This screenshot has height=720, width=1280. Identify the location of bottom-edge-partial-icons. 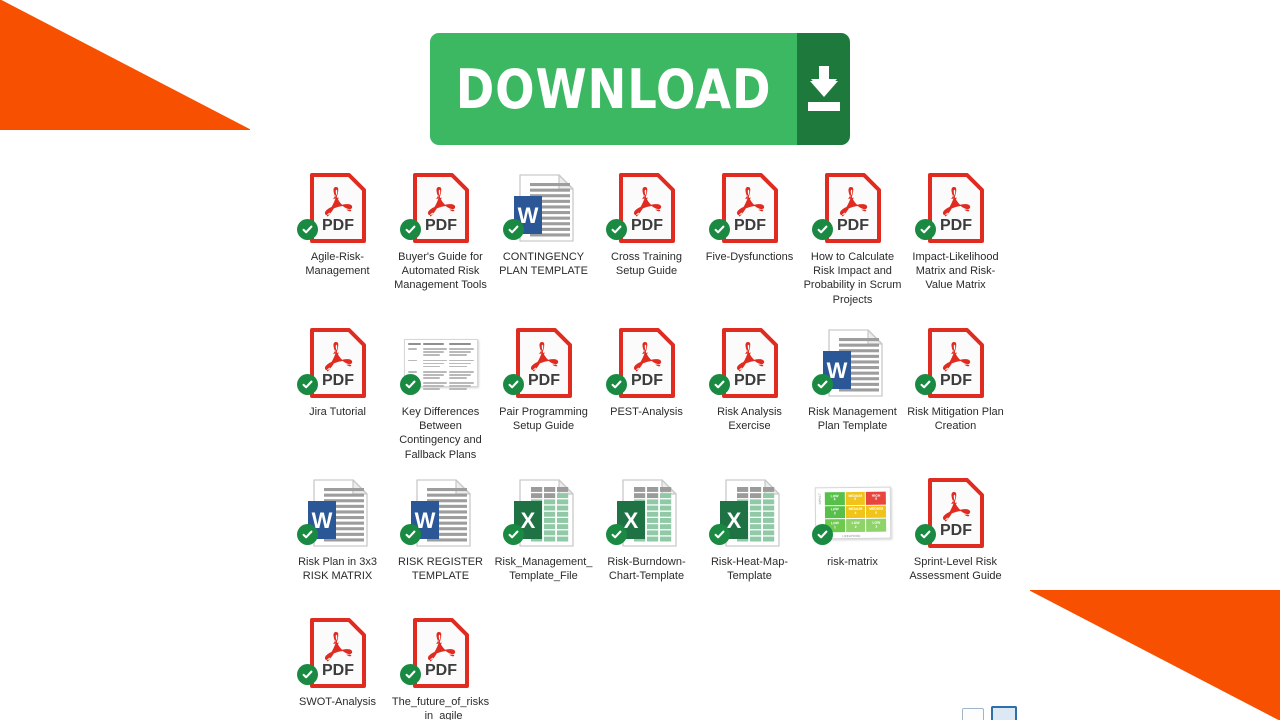
(989, 713).